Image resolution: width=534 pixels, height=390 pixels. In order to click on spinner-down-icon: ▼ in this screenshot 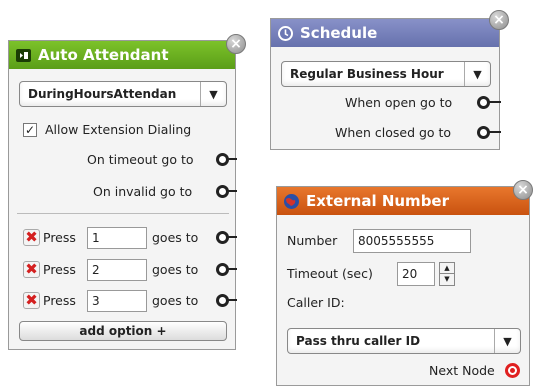, I will do `click(447, 279)`.